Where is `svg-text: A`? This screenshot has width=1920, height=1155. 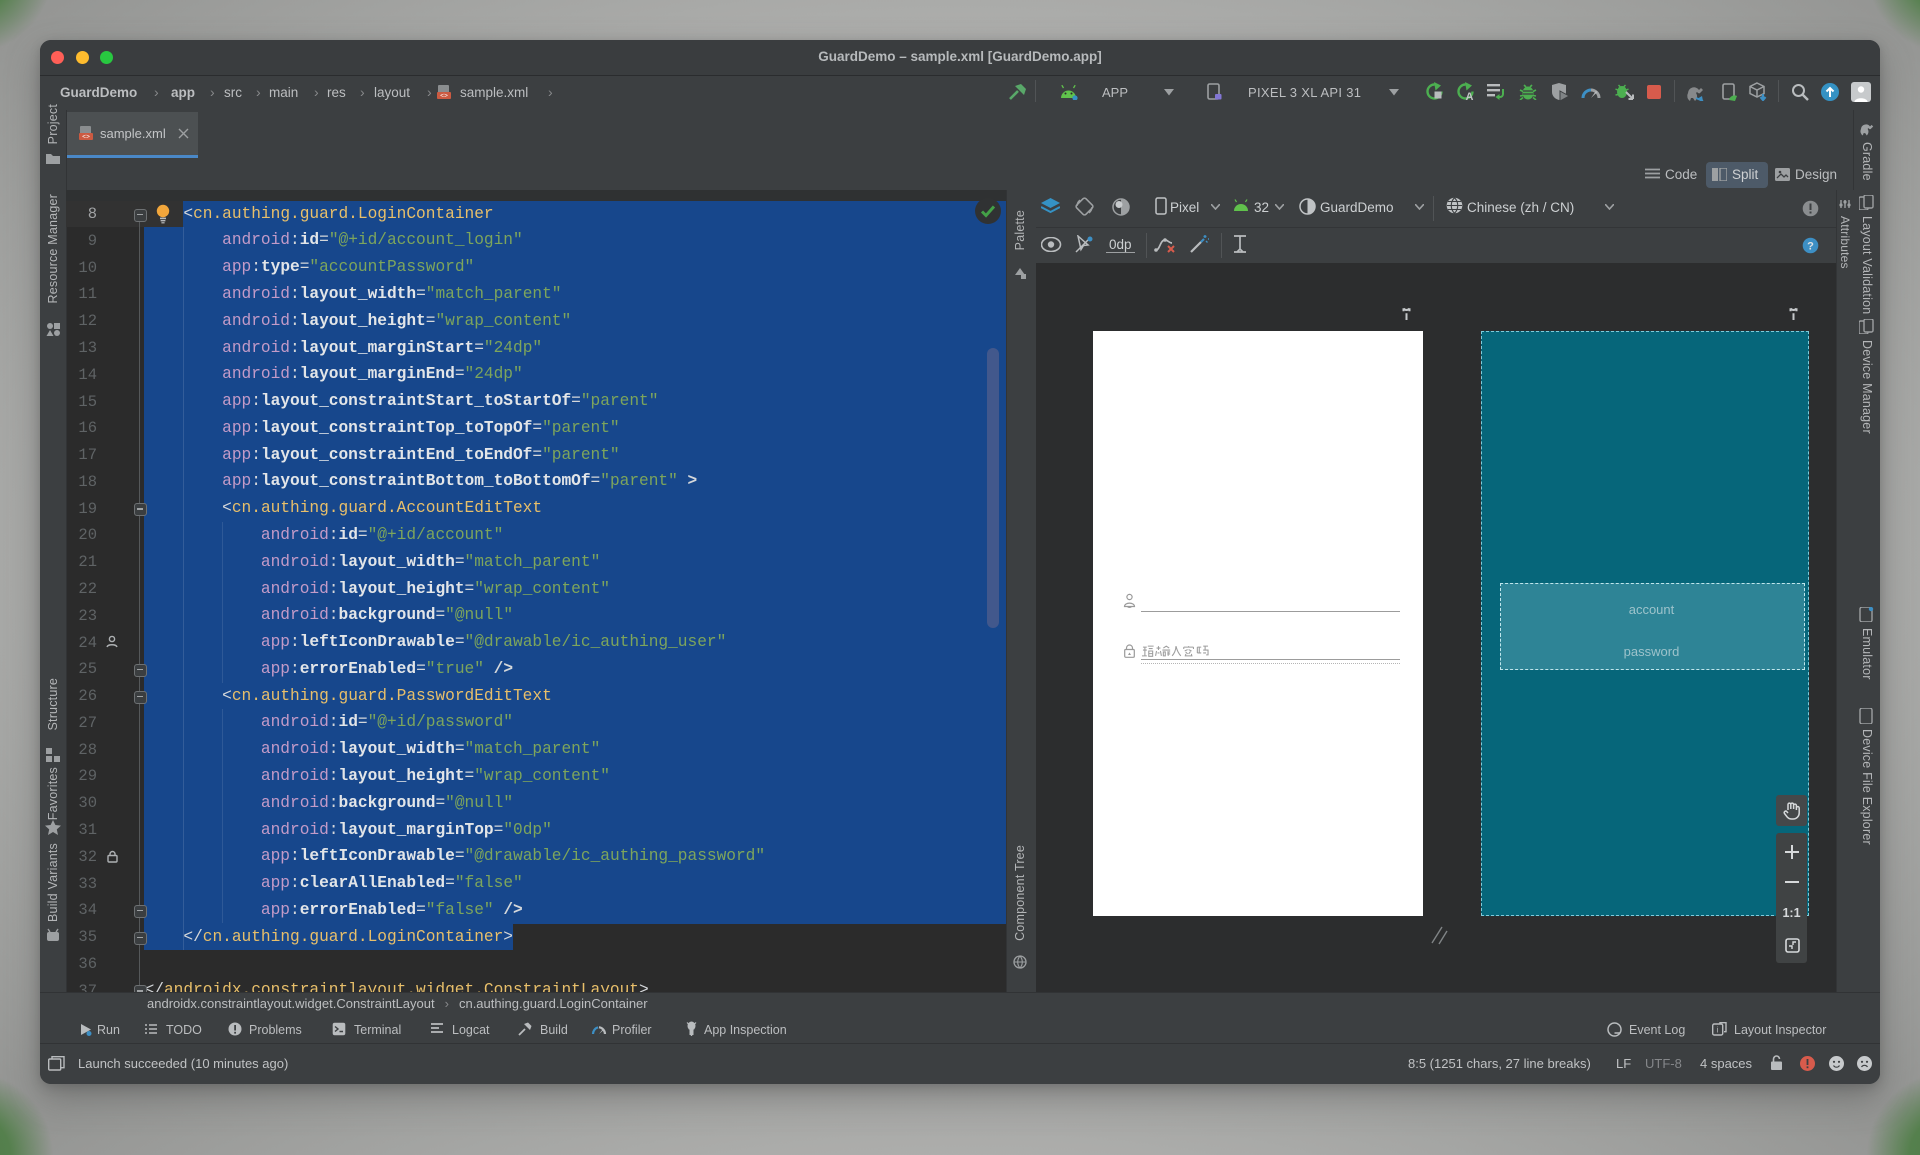
svg-text: A is located at coordinates (1470, 96).